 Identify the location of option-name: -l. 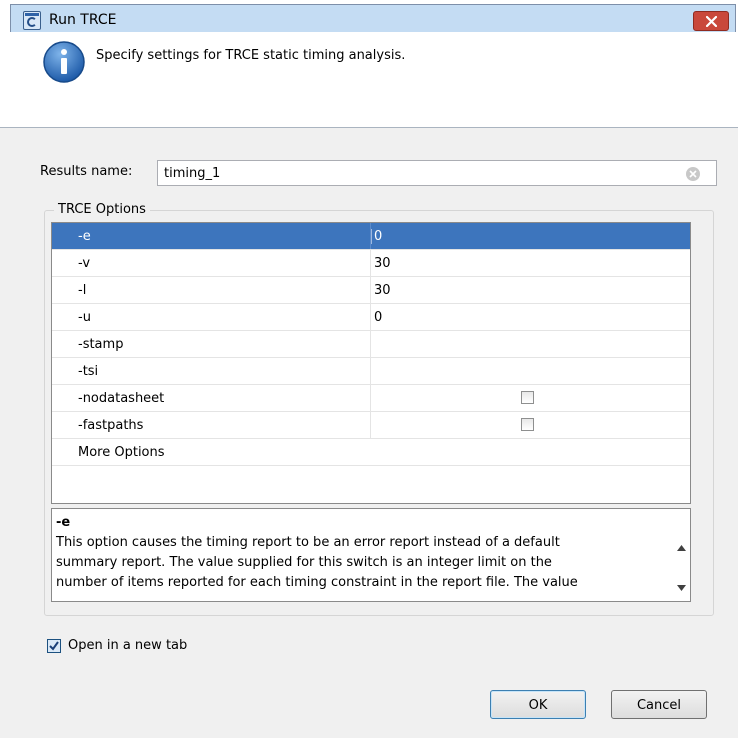
(82, 290).